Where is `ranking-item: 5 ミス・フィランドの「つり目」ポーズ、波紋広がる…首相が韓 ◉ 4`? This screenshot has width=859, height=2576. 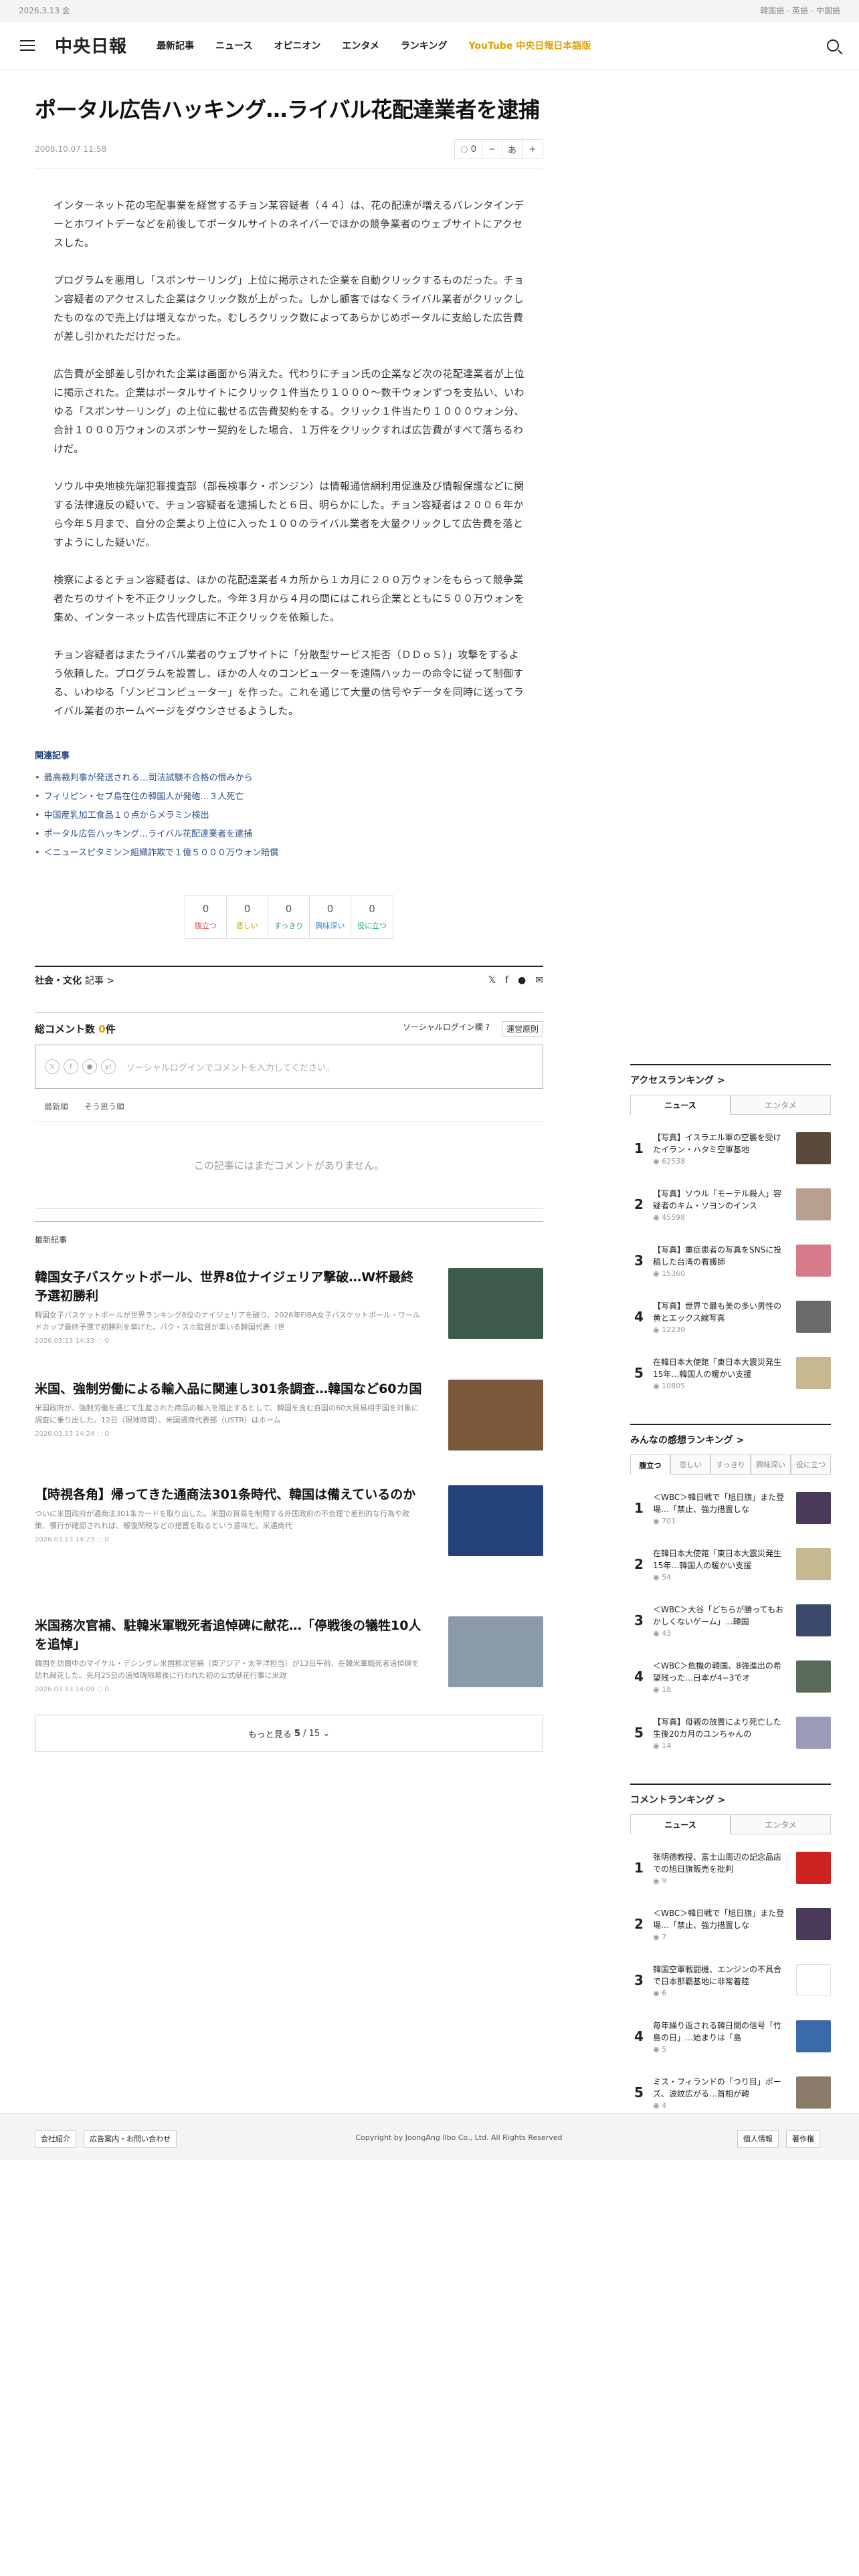 ranking-item: 5 ミス・フィランドの「つり目」ポーズ、波紋広がる…首相が韓 ◉ 4 is located at coordinates (730, 2092).